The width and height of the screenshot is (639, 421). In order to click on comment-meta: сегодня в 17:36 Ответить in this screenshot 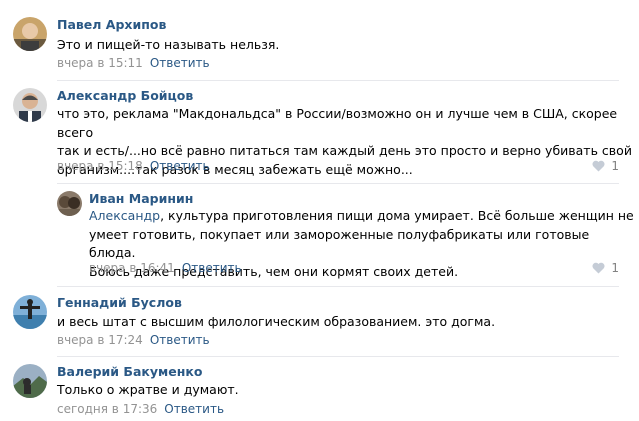, I will do `click(140, 409)`.